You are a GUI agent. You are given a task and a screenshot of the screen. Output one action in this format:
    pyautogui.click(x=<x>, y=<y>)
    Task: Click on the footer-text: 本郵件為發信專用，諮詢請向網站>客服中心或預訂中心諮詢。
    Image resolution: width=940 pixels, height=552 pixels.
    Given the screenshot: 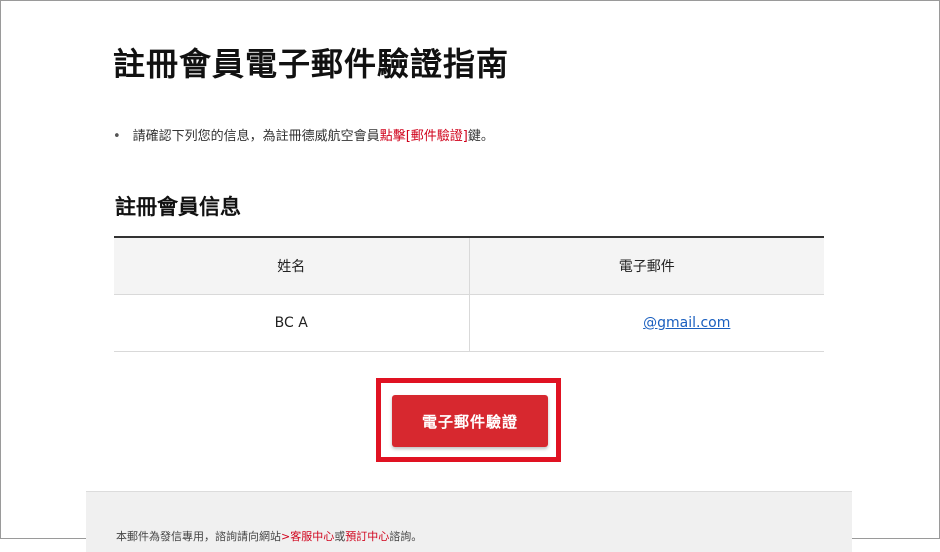 What is the action you would take?
    pyautogui.click(x=269, y=536)
    